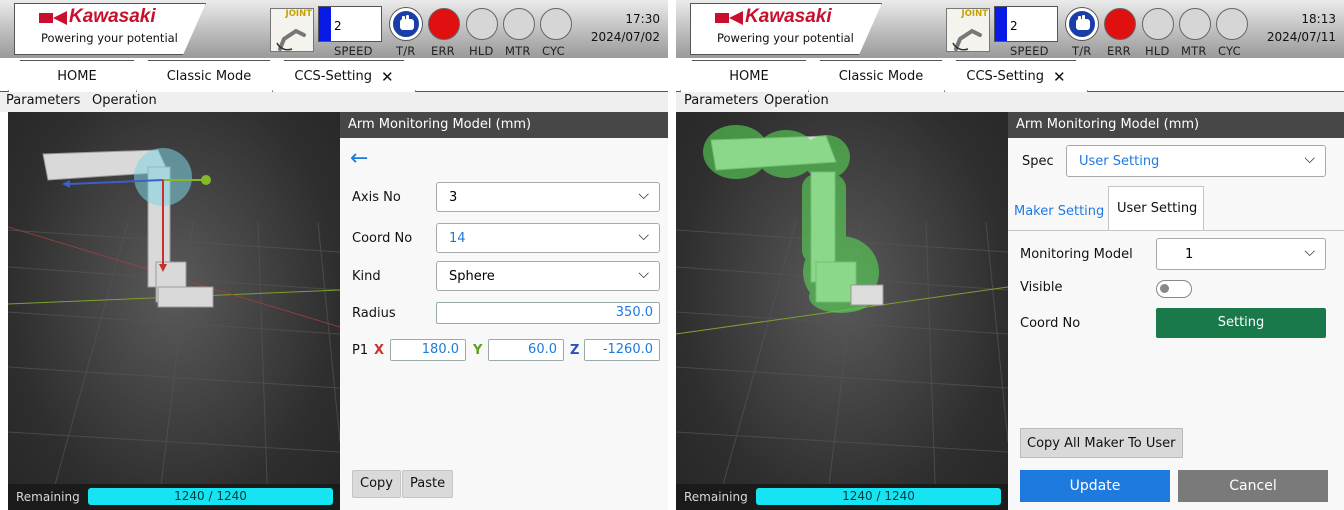 The width and height of the screenshot is (1344, 510). Describe the element at coordinates (548, 197) in the screenshot. I see `axis-no-select: 3 ⌵` at that location.